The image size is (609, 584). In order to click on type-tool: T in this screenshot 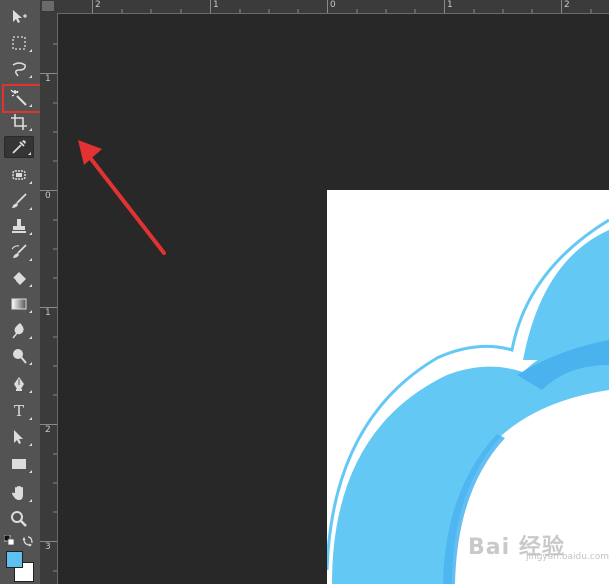, I will do `click(19, 411)`.